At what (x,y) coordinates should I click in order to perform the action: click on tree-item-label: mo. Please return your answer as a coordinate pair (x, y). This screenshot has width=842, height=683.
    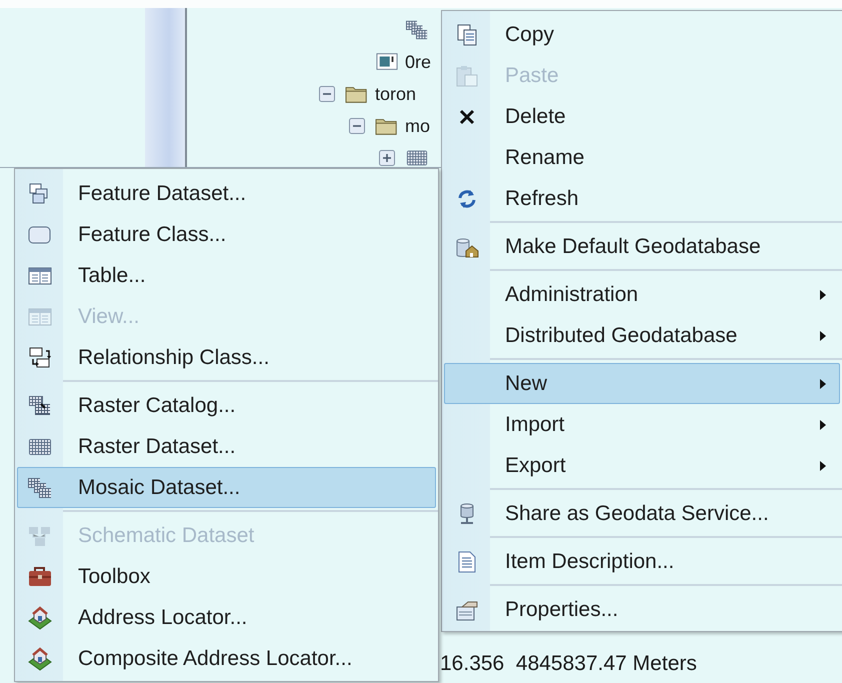
    Looking at the image, I should click on (417, 126).